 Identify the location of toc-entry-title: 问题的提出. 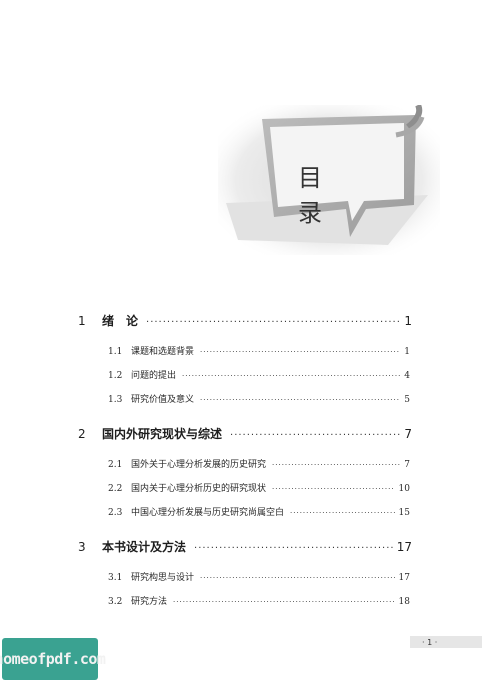
(154, 376).